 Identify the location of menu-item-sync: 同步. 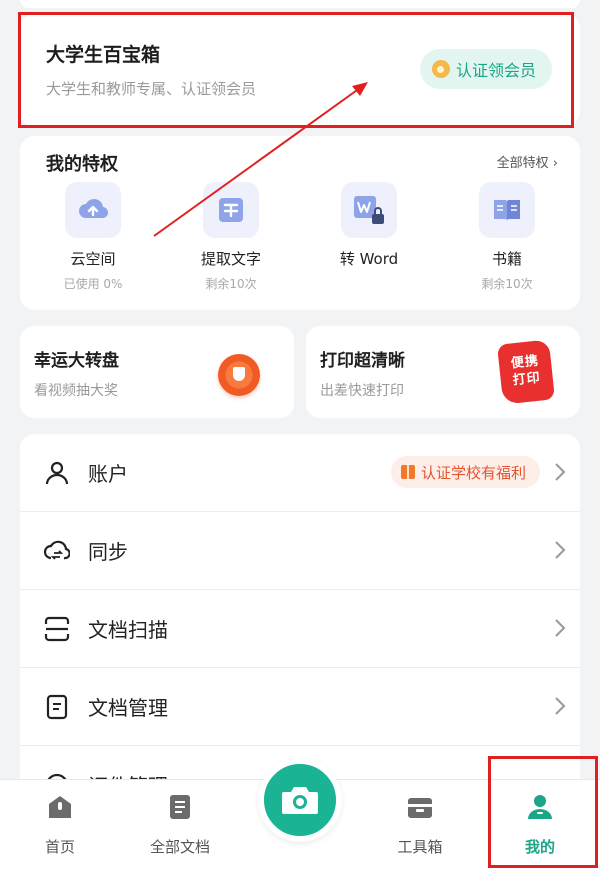
(300, 551).